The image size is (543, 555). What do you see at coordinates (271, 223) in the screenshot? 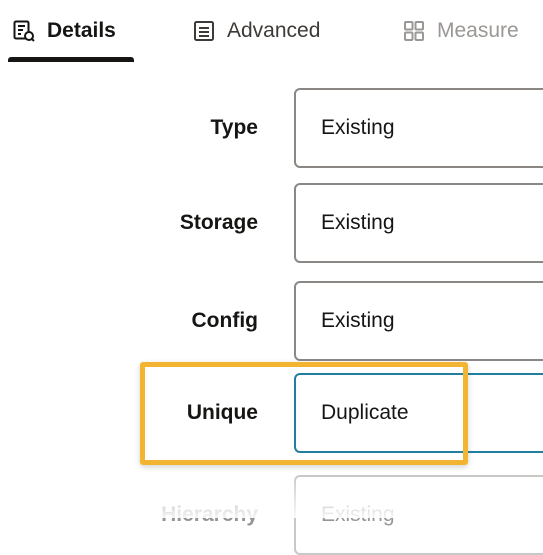
I see `form-row-storage: Storage Existing` at bounding box center [271, 223].